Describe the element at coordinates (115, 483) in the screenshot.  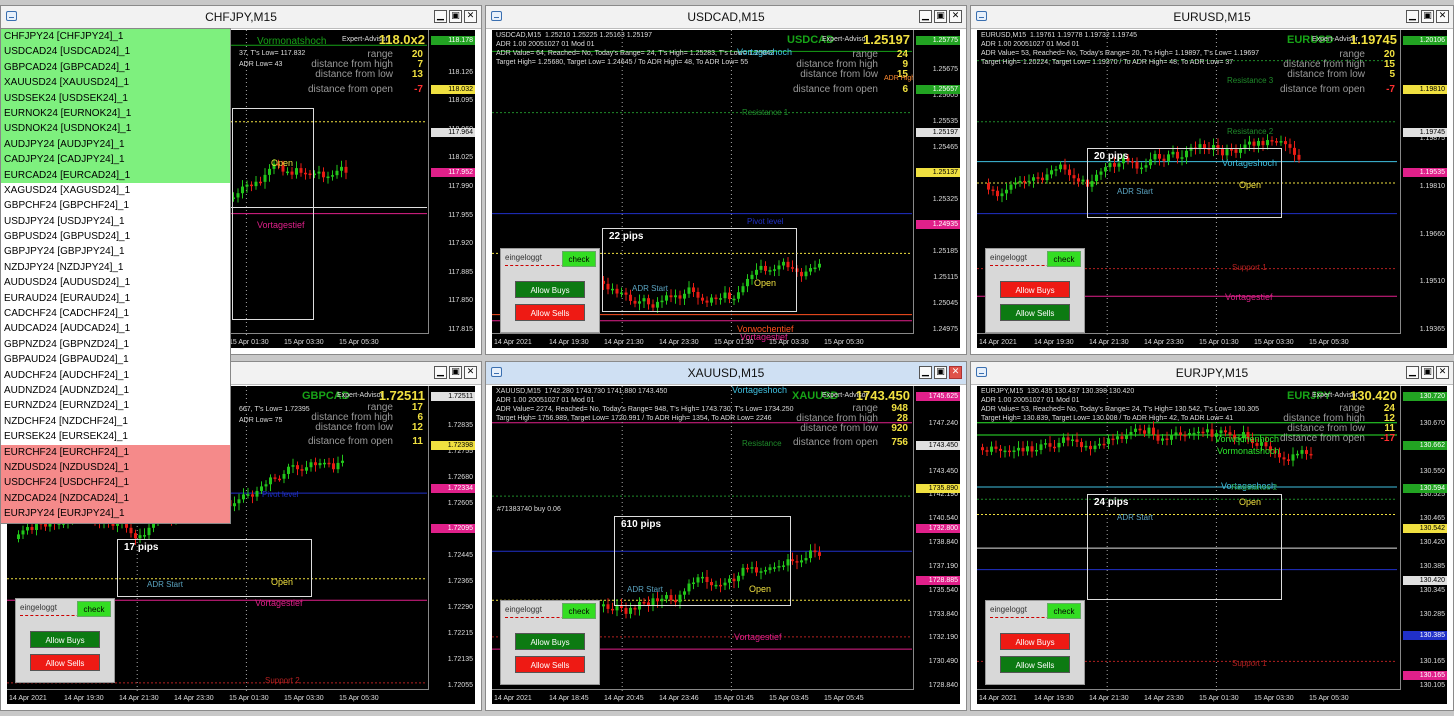
I see `symbol-list-item: USDCHF24 [USDCHF24]_1` at that location.